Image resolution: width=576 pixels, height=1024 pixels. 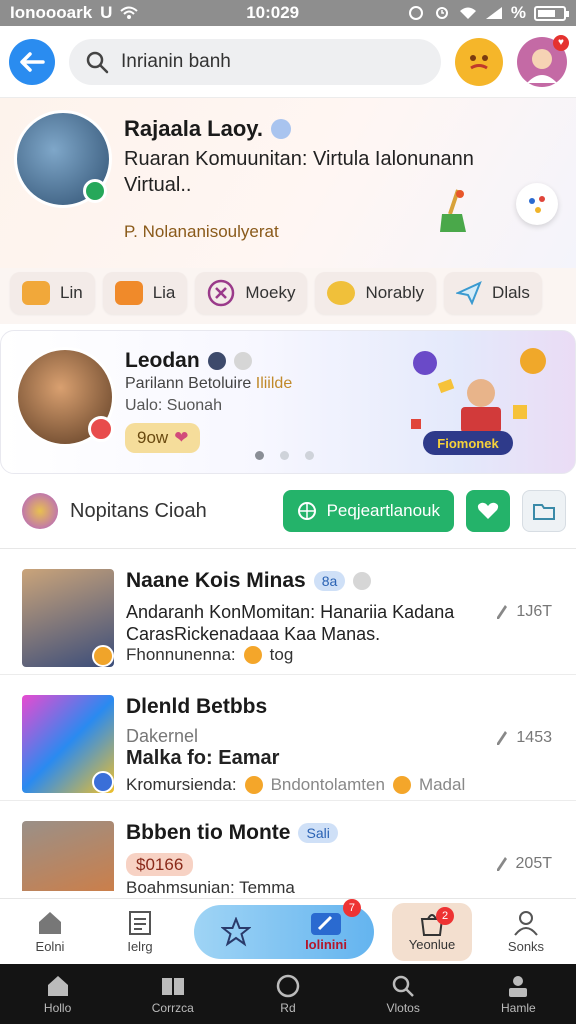 I want to click on section-header: Nopitans Cioah Peqjeartlanouk, so click(x=288, y=511).